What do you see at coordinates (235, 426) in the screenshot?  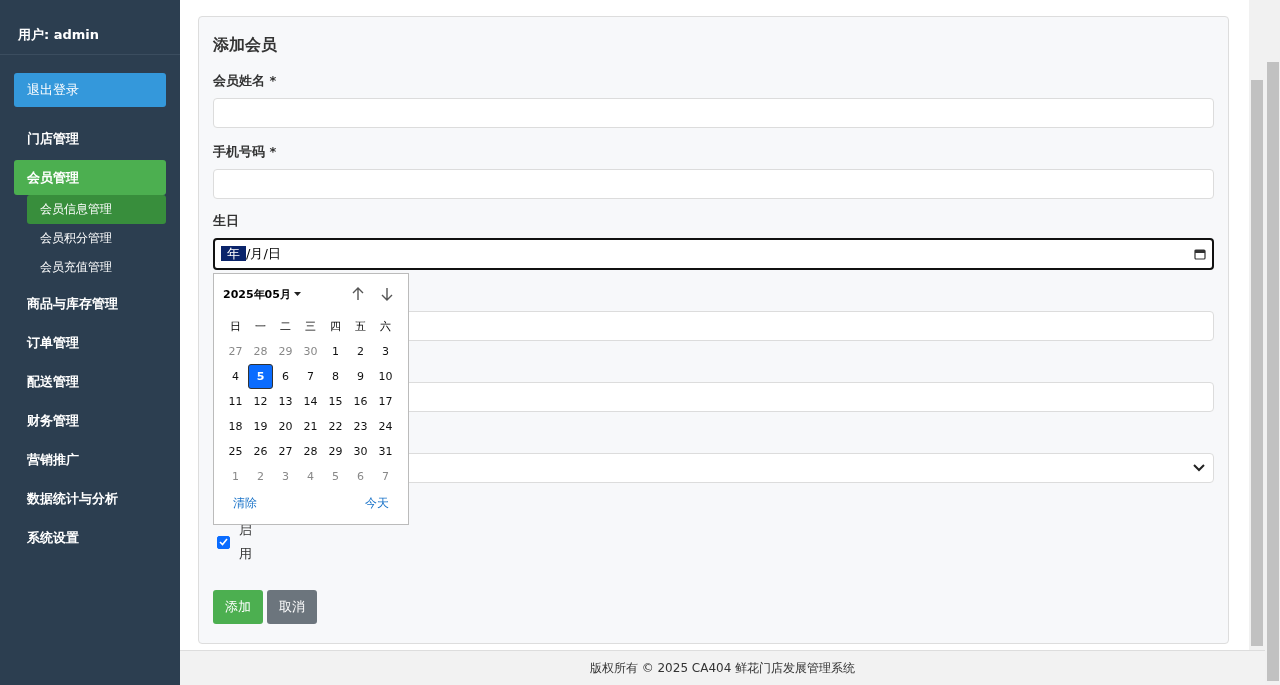 I see `calendar-day: 18` at bounding box center [235, 426].